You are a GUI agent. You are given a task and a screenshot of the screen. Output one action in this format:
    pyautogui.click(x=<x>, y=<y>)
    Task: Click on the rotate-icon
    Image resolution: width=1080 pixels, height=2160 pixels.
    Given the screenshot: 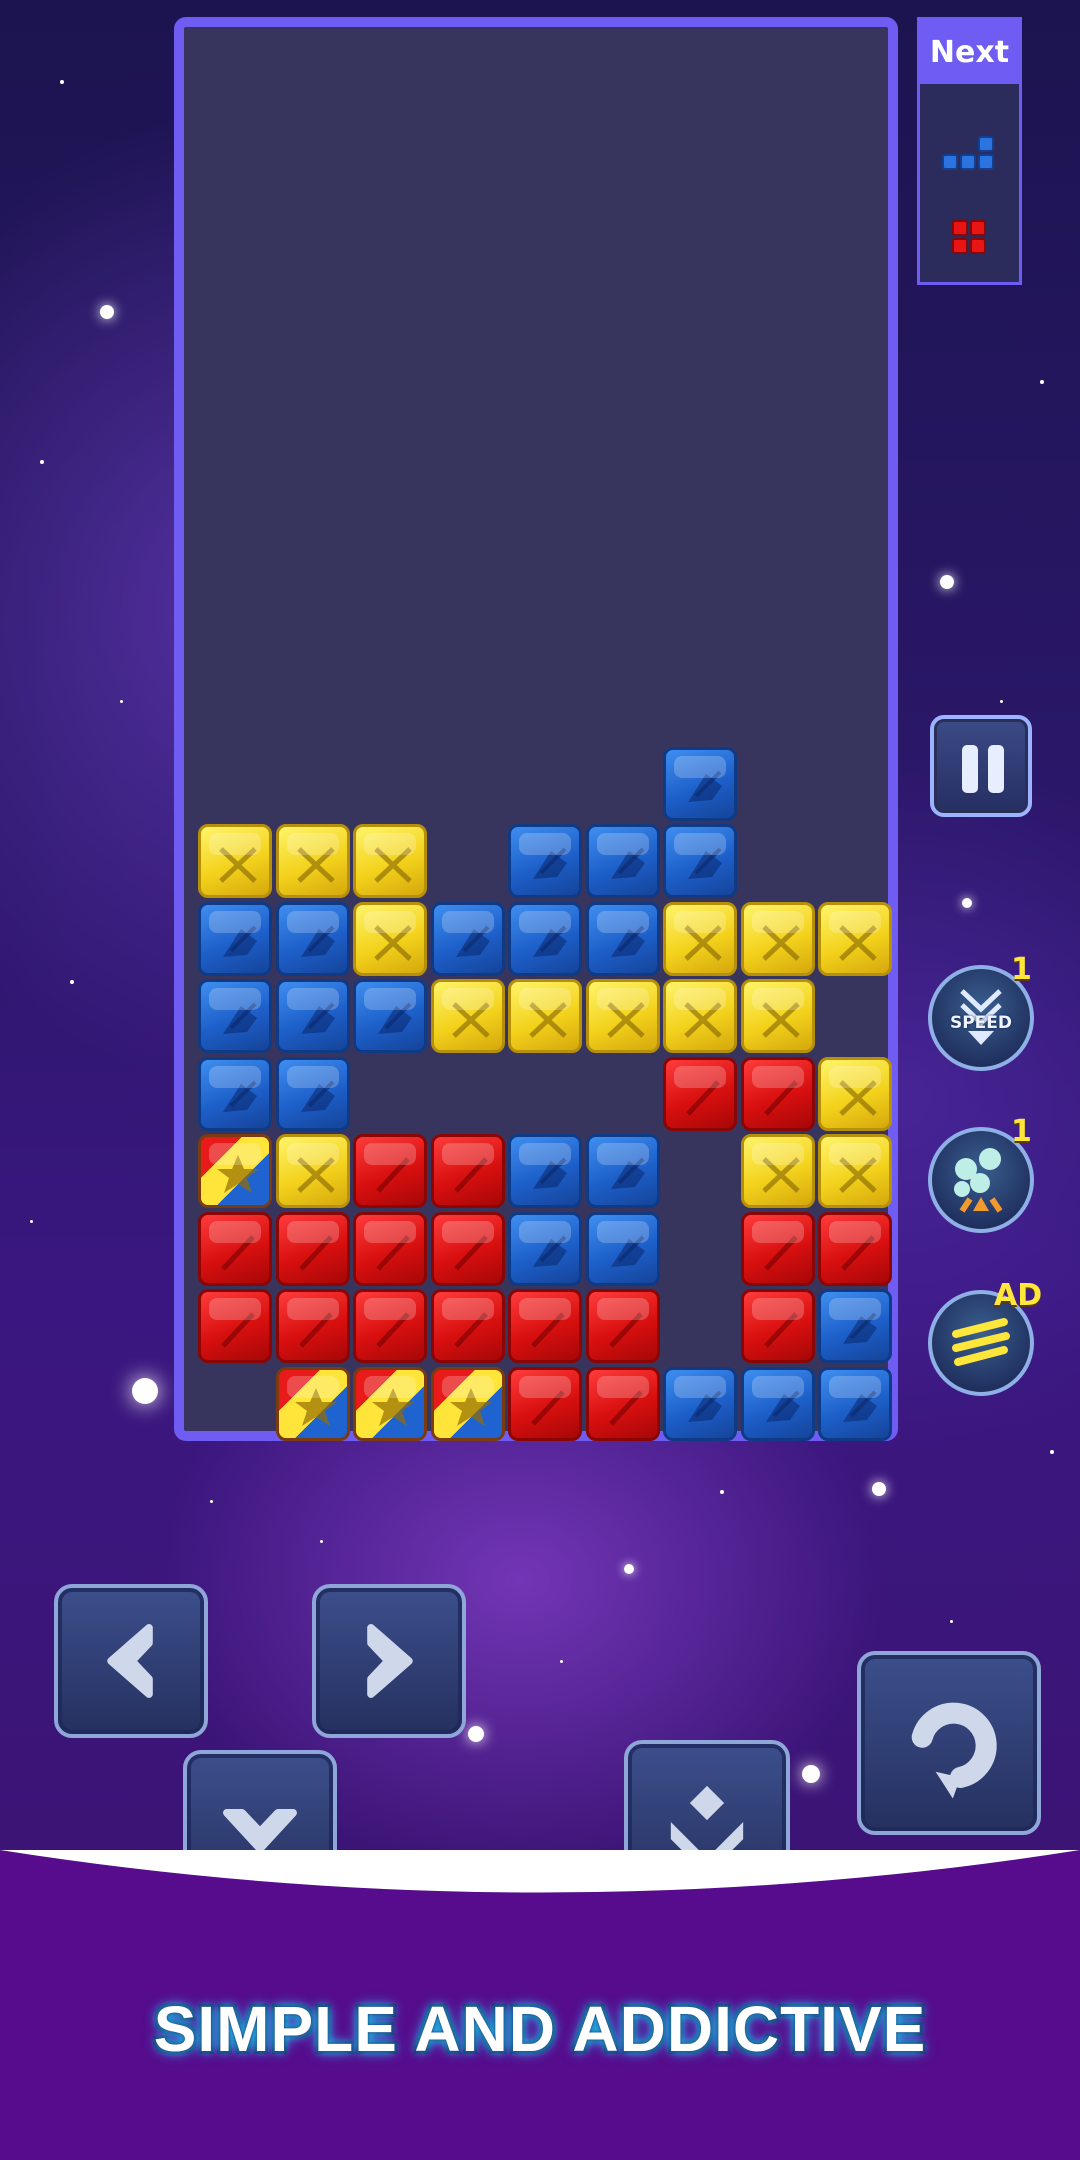 What is the action you would take?
    pyautogui.click(x=954, y=1750)
    